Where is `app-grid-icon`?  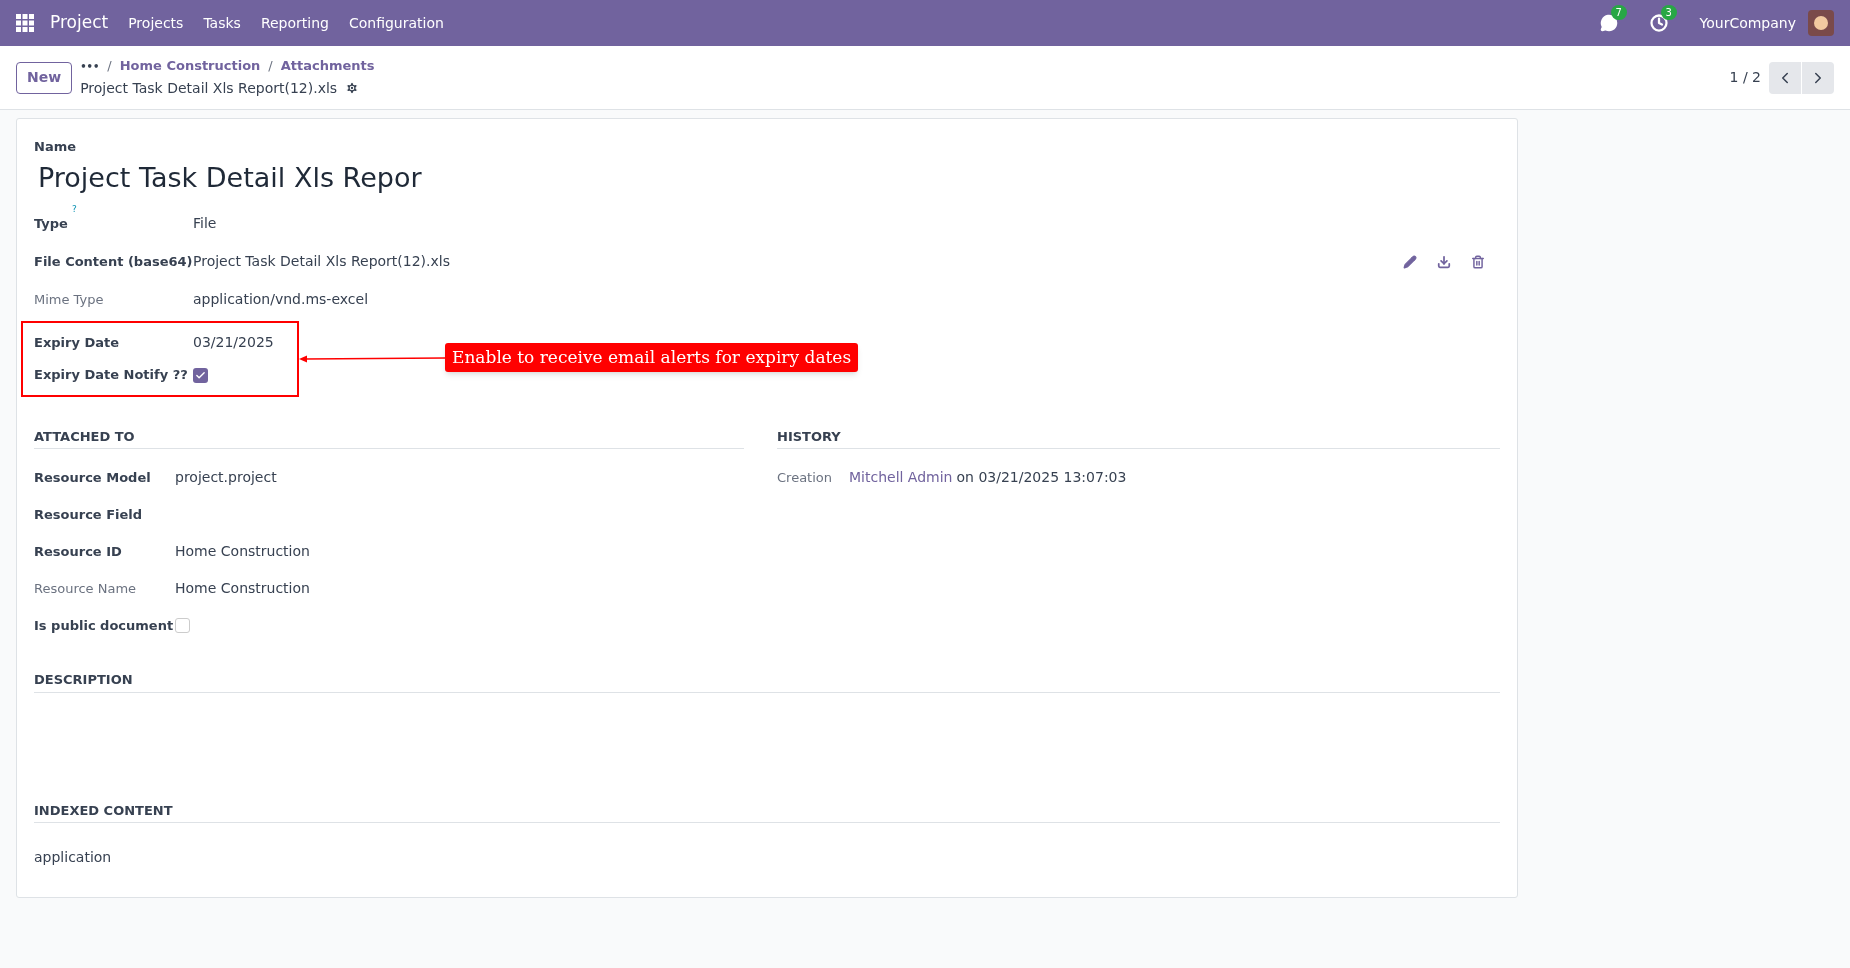
app-grid-icon is located at coordinates (25, 23).